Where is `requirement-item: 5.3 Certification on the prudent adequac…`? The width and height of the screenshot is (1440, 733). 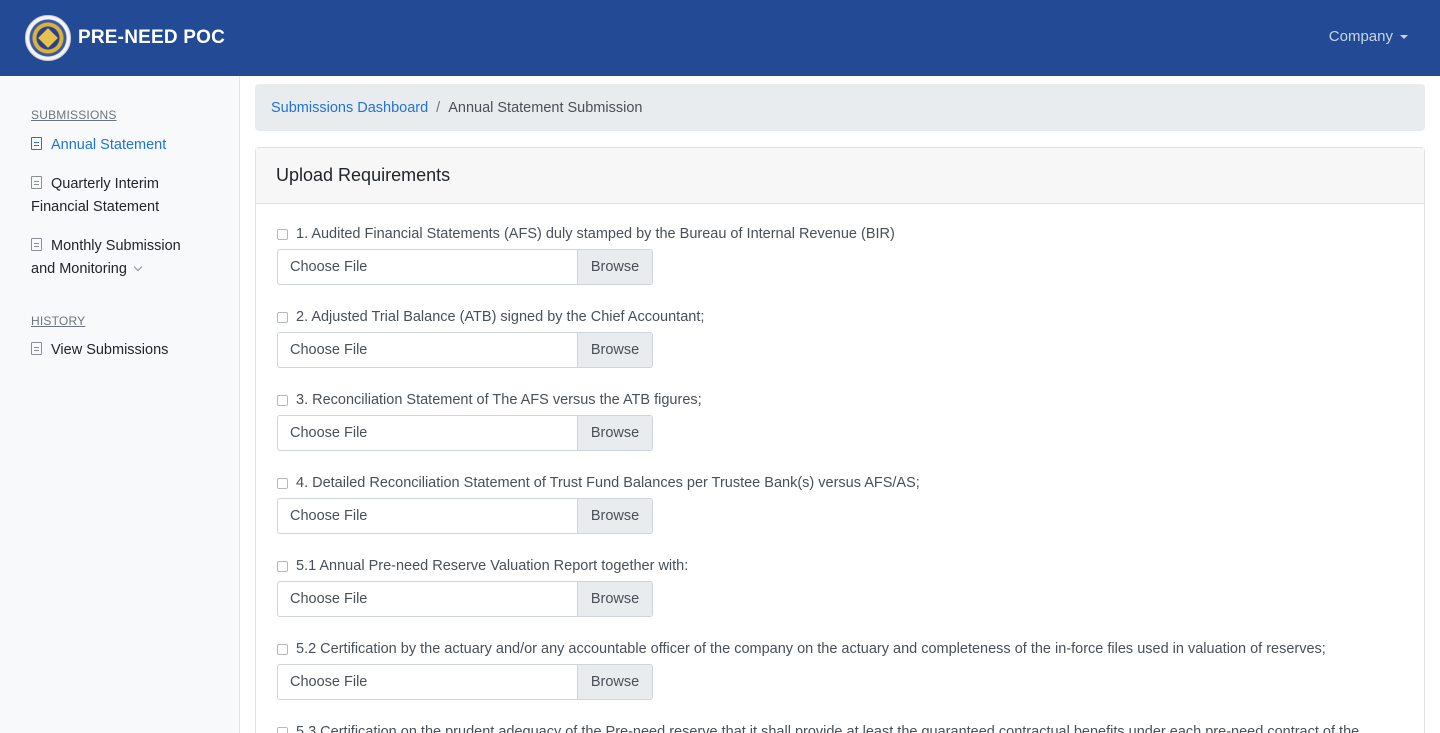
requirement-item: 5.3 Certification on the prudent adequac… is located at coordinates (847, 727).